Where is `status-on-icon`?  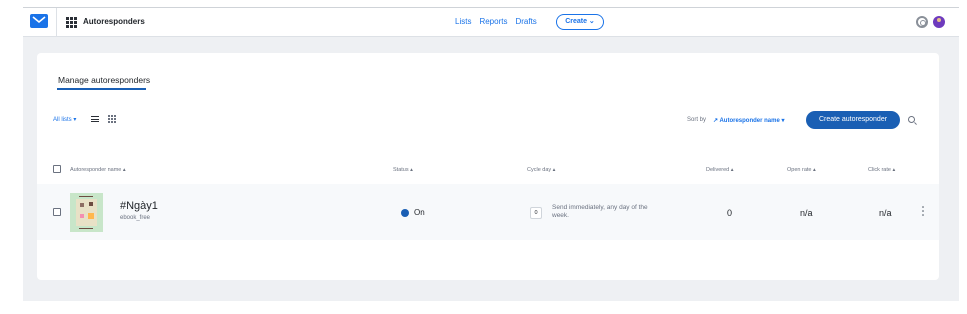
status-on-icon is located at coordinates (405, 213).